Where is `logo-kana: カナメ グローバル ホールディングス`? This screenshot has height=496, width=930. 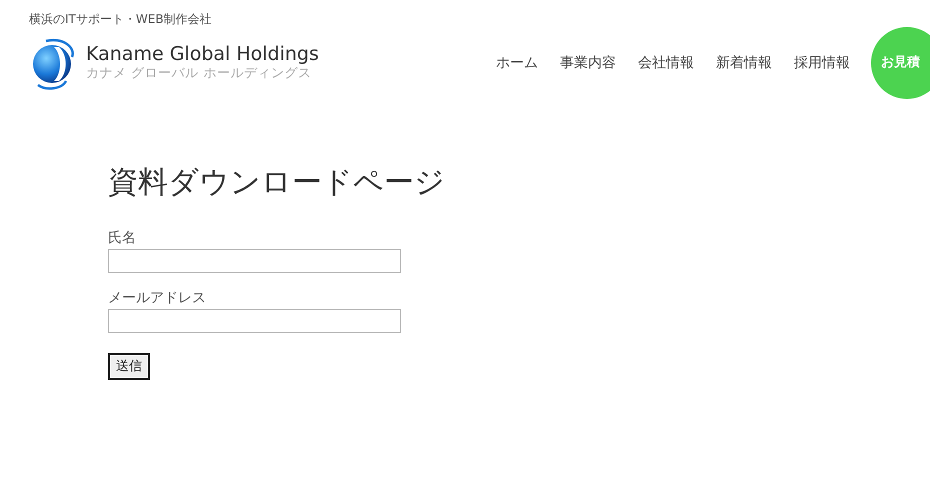
logo-kana: カナメ グローバル ホールディングス is located at coordinates (199, 74).